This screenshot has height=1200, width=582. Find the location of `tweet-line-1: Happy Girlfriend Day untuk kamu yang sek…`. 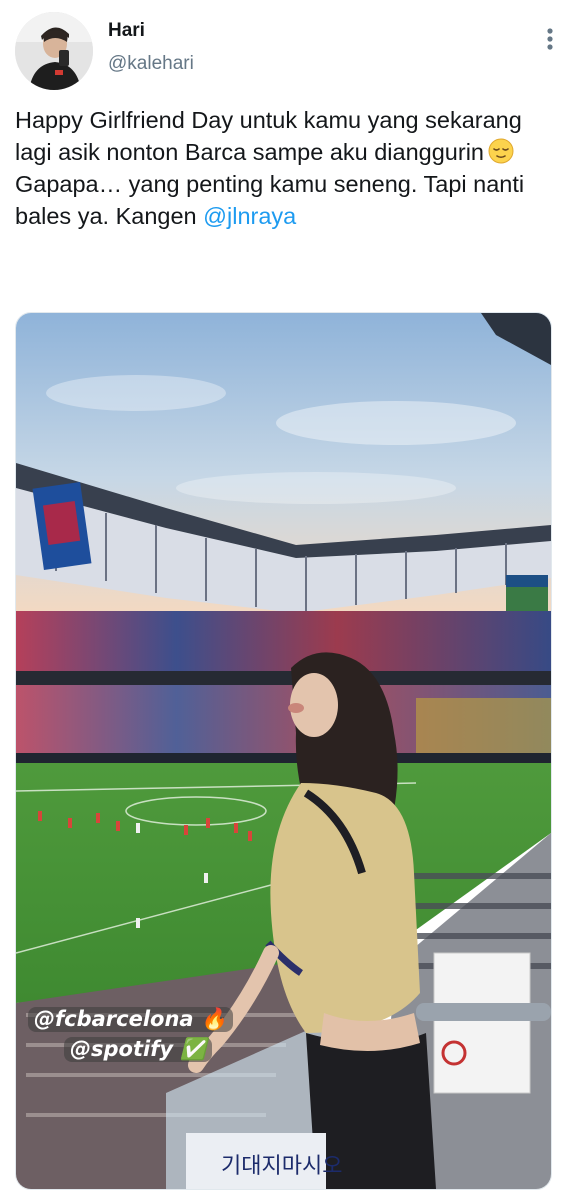

tweet-line-1: Happy Girlfriend Day untuk kamu yang sek… is located at coordinates (272, 136).